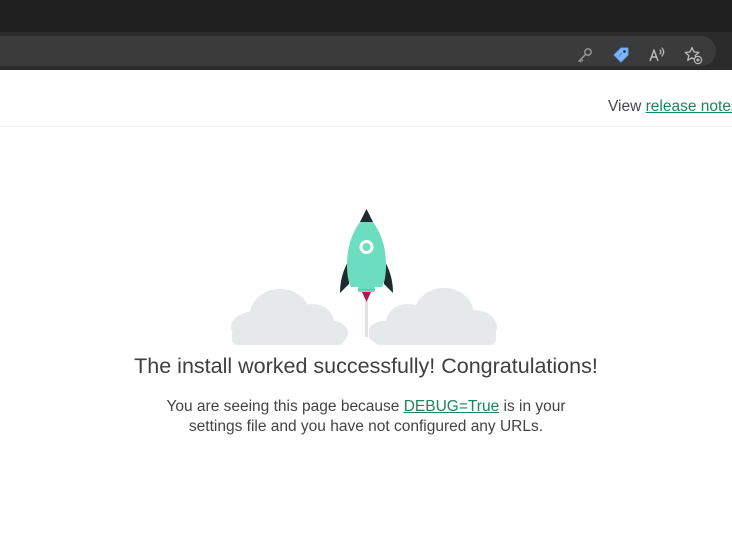  I want to click on view-label: View, so click(627, 106).